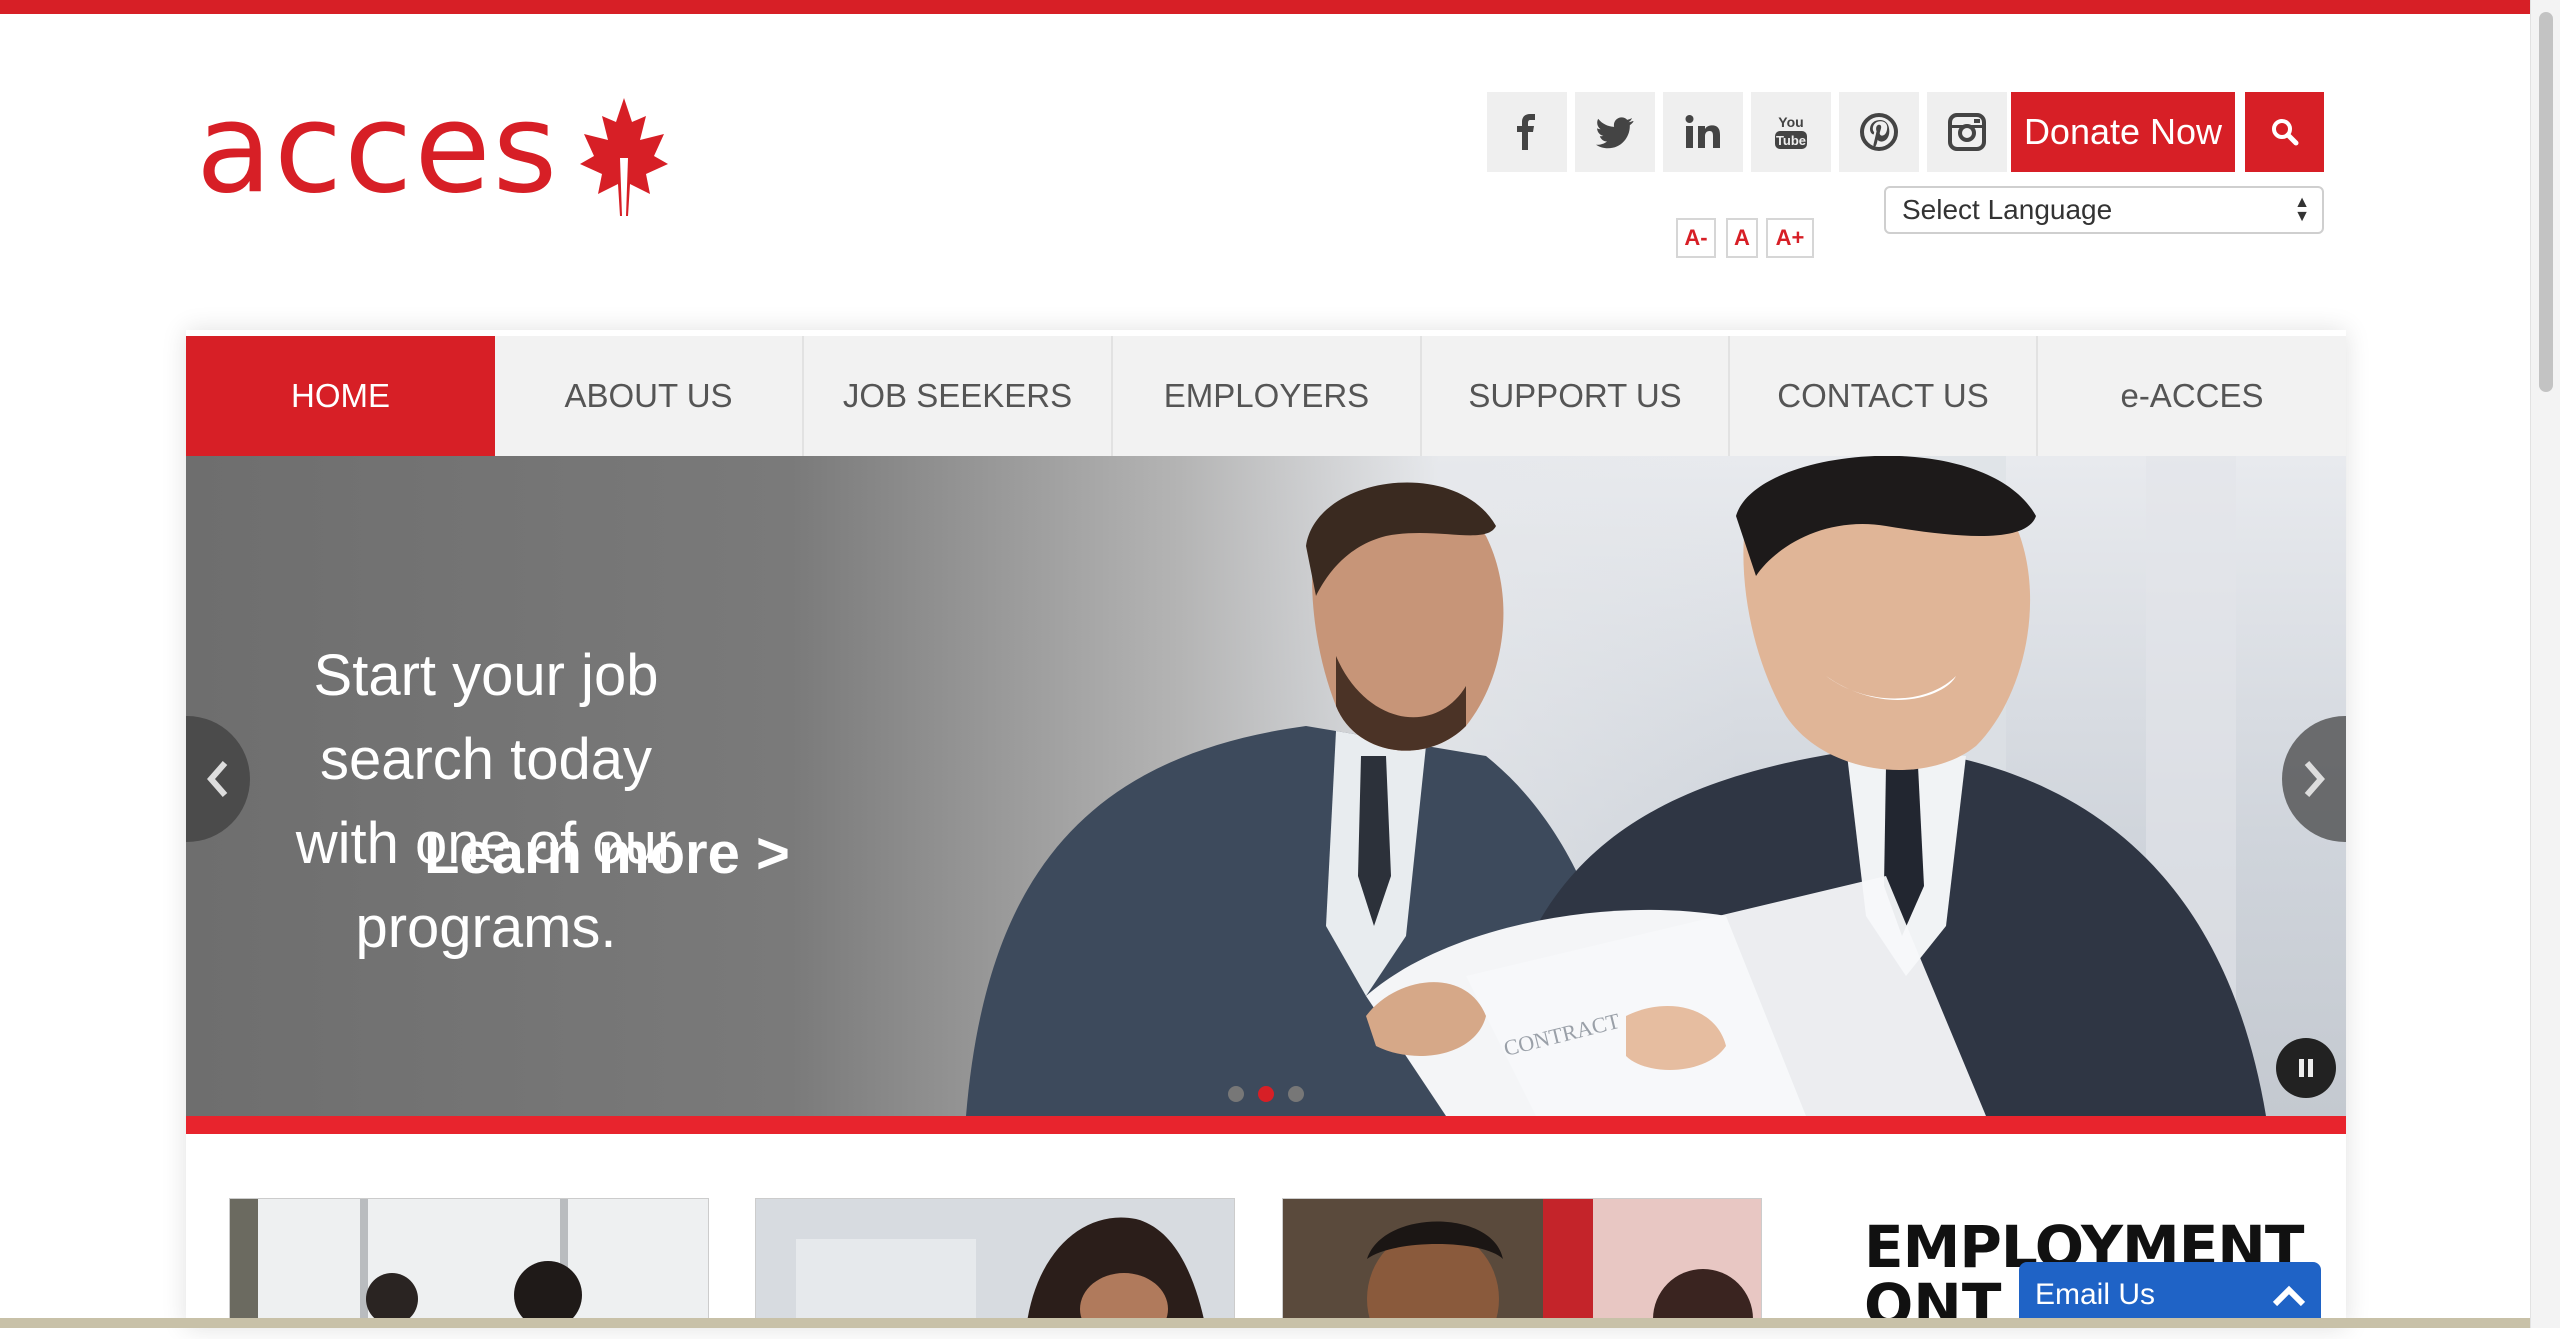 The image size is (2560, 1339). I want to click on slider-pause-button, so click(2306, 1068).